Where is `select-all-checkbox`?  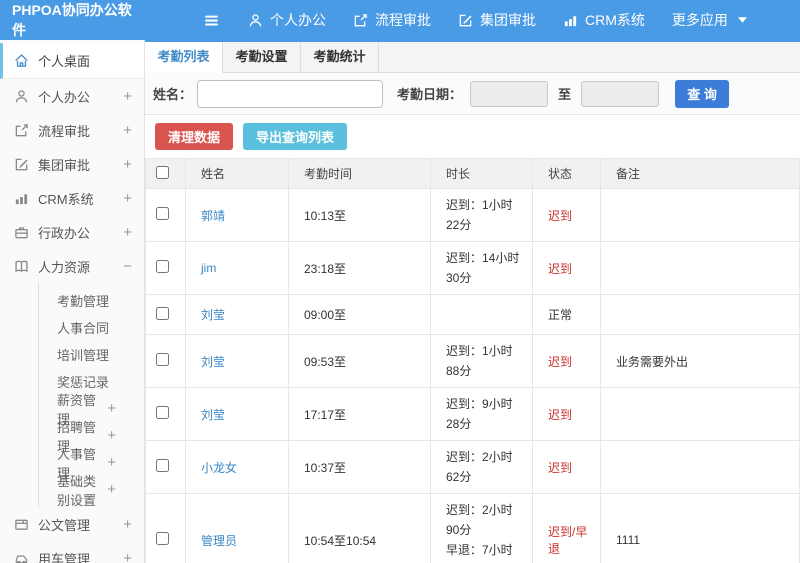 select-all-checkbox is located at coordinates (162, 172).